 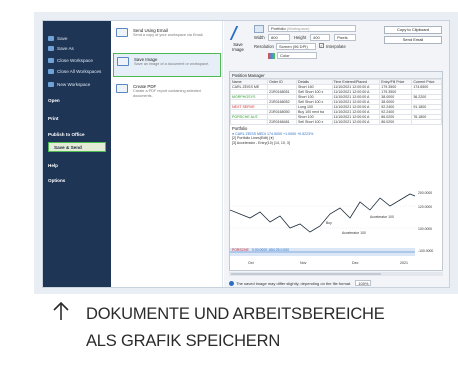 I want to click on sidebar-item-save-and-send: Save & Send, so click(x=77, y=147).